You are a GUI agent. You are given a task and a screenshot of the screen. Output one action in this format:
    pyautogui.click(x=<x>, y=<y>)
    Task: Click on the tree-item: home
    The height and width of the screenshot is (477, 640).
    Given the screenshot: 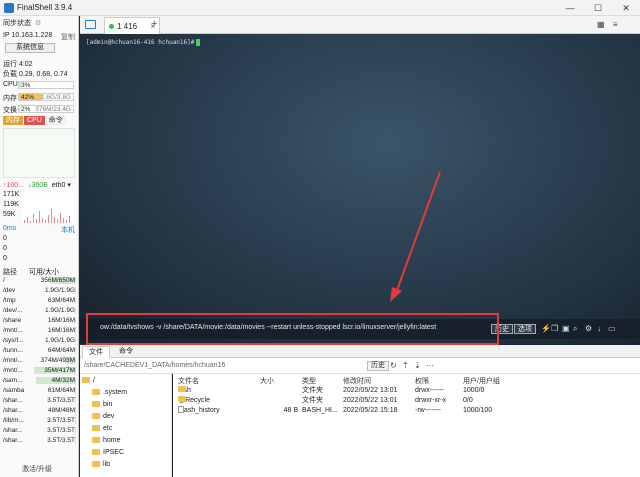 What is the action you would take?
    pyautogui.click(x=106, y=441)
    